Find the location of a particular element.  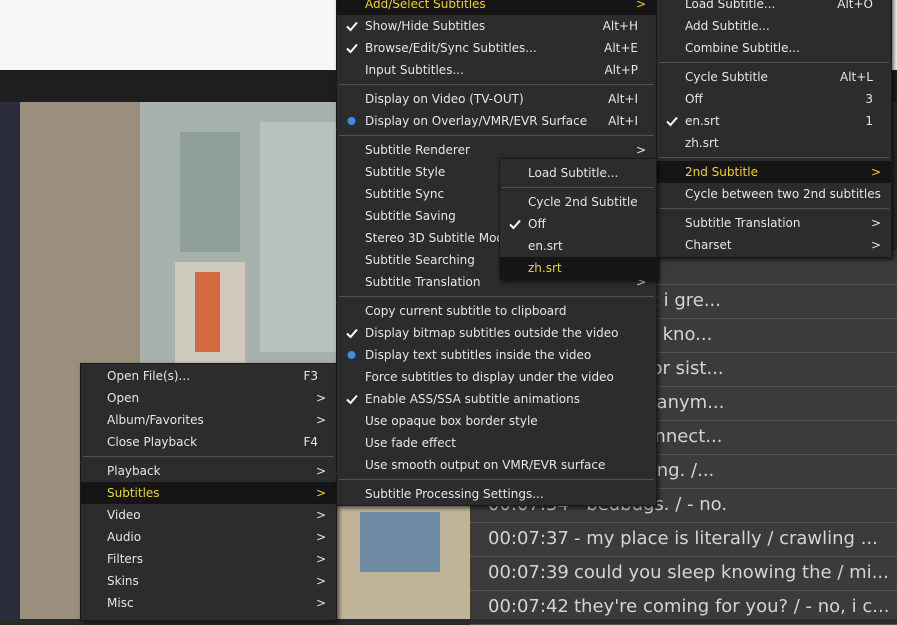

menu-item-shortcut: Alt+O is located at coordinates (855, 5).